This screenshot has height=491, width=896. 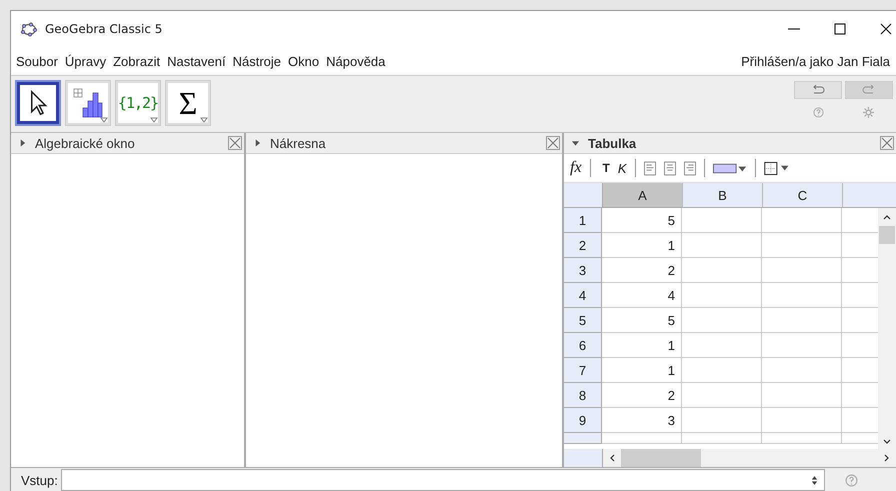 I want to click on redo-button, so click(x=869, y=90).